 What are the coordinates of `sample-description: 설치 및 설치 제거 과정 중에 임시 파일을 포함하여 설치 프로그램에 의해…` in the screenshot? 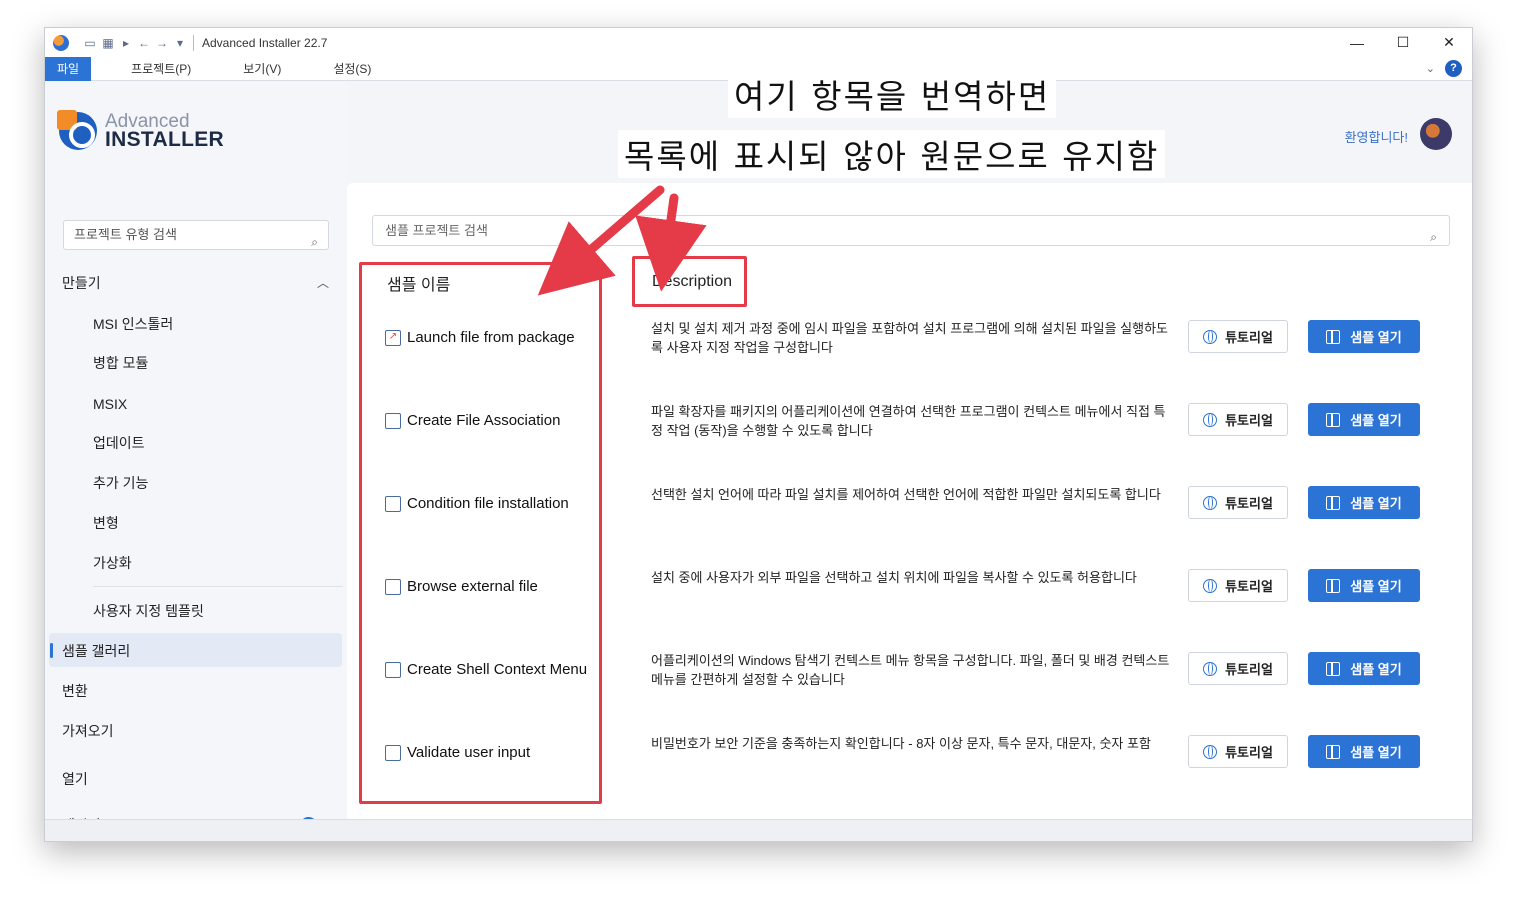 It's located at (910, 338).